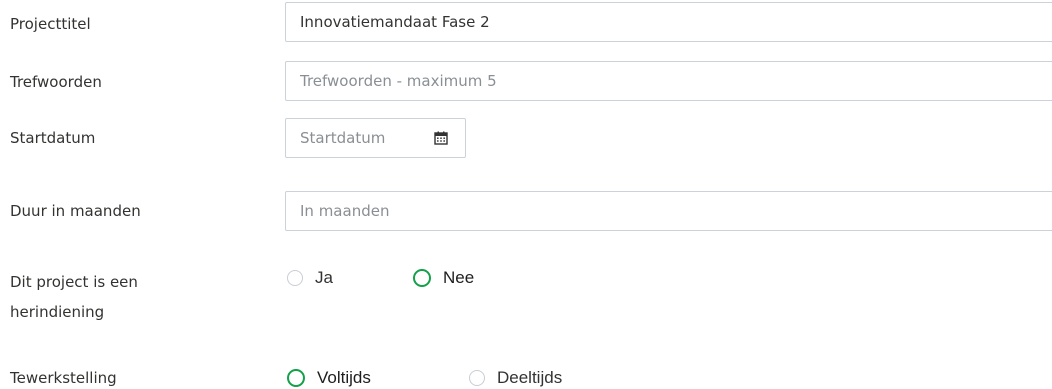 Image resolution: width=1052 pixels, height=389 pixels. What do you see at coordinates (63, 378) in the screenshot?
I see `employment-label: Tewerkstelling` at bounding box center [63, 378].